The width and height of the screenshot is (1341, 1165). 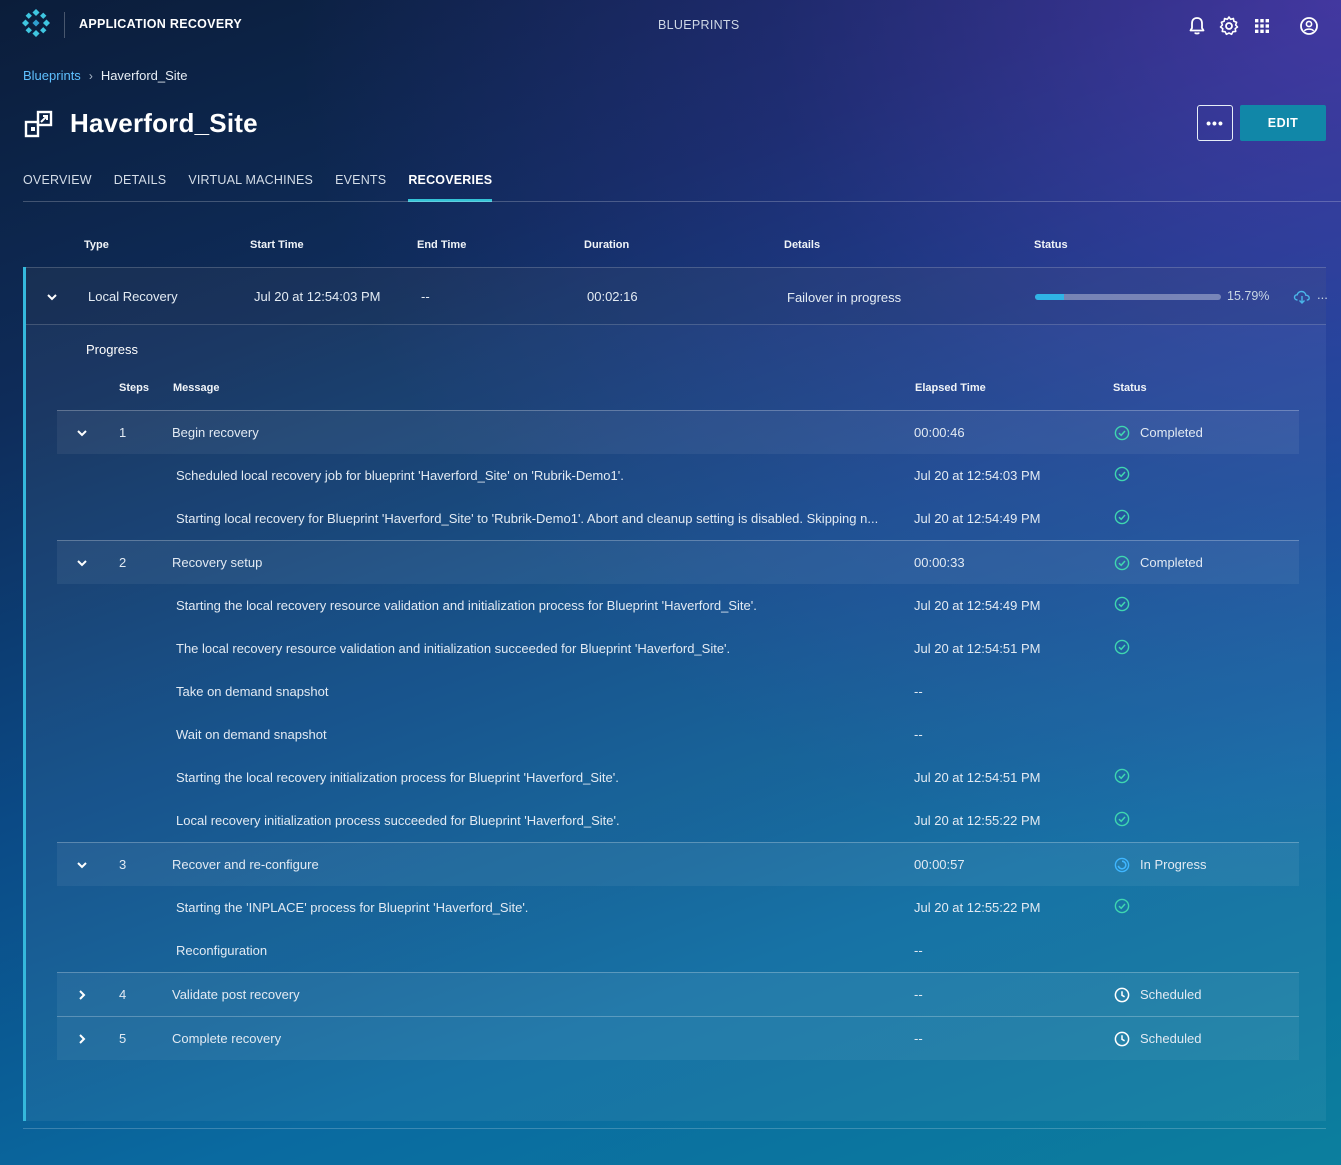 I want to click on step-message: Complete recovery, so click(x=227, y=1038).